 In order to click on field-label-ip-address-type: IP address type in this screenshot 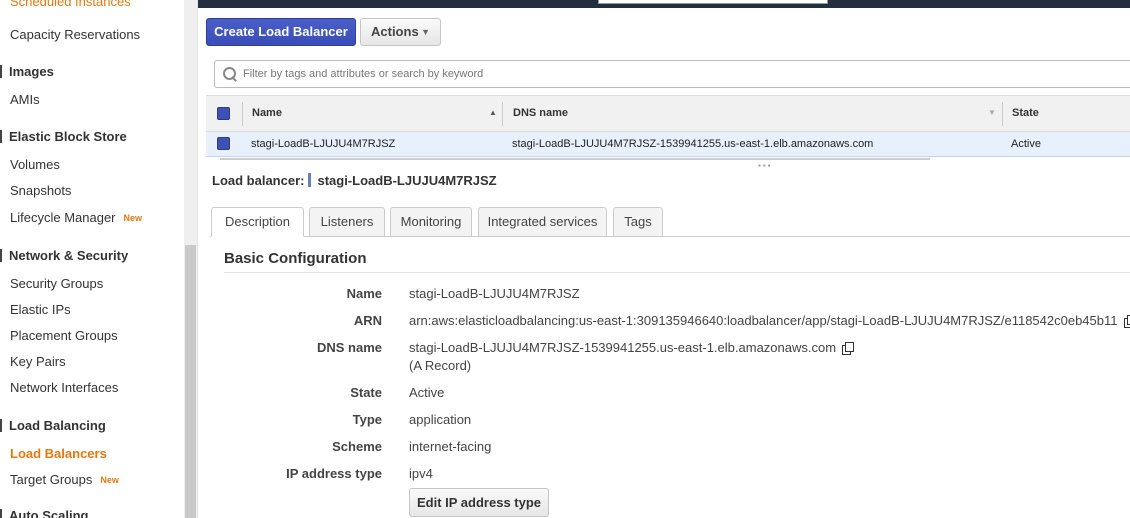, I will do `click(334, 473)`.